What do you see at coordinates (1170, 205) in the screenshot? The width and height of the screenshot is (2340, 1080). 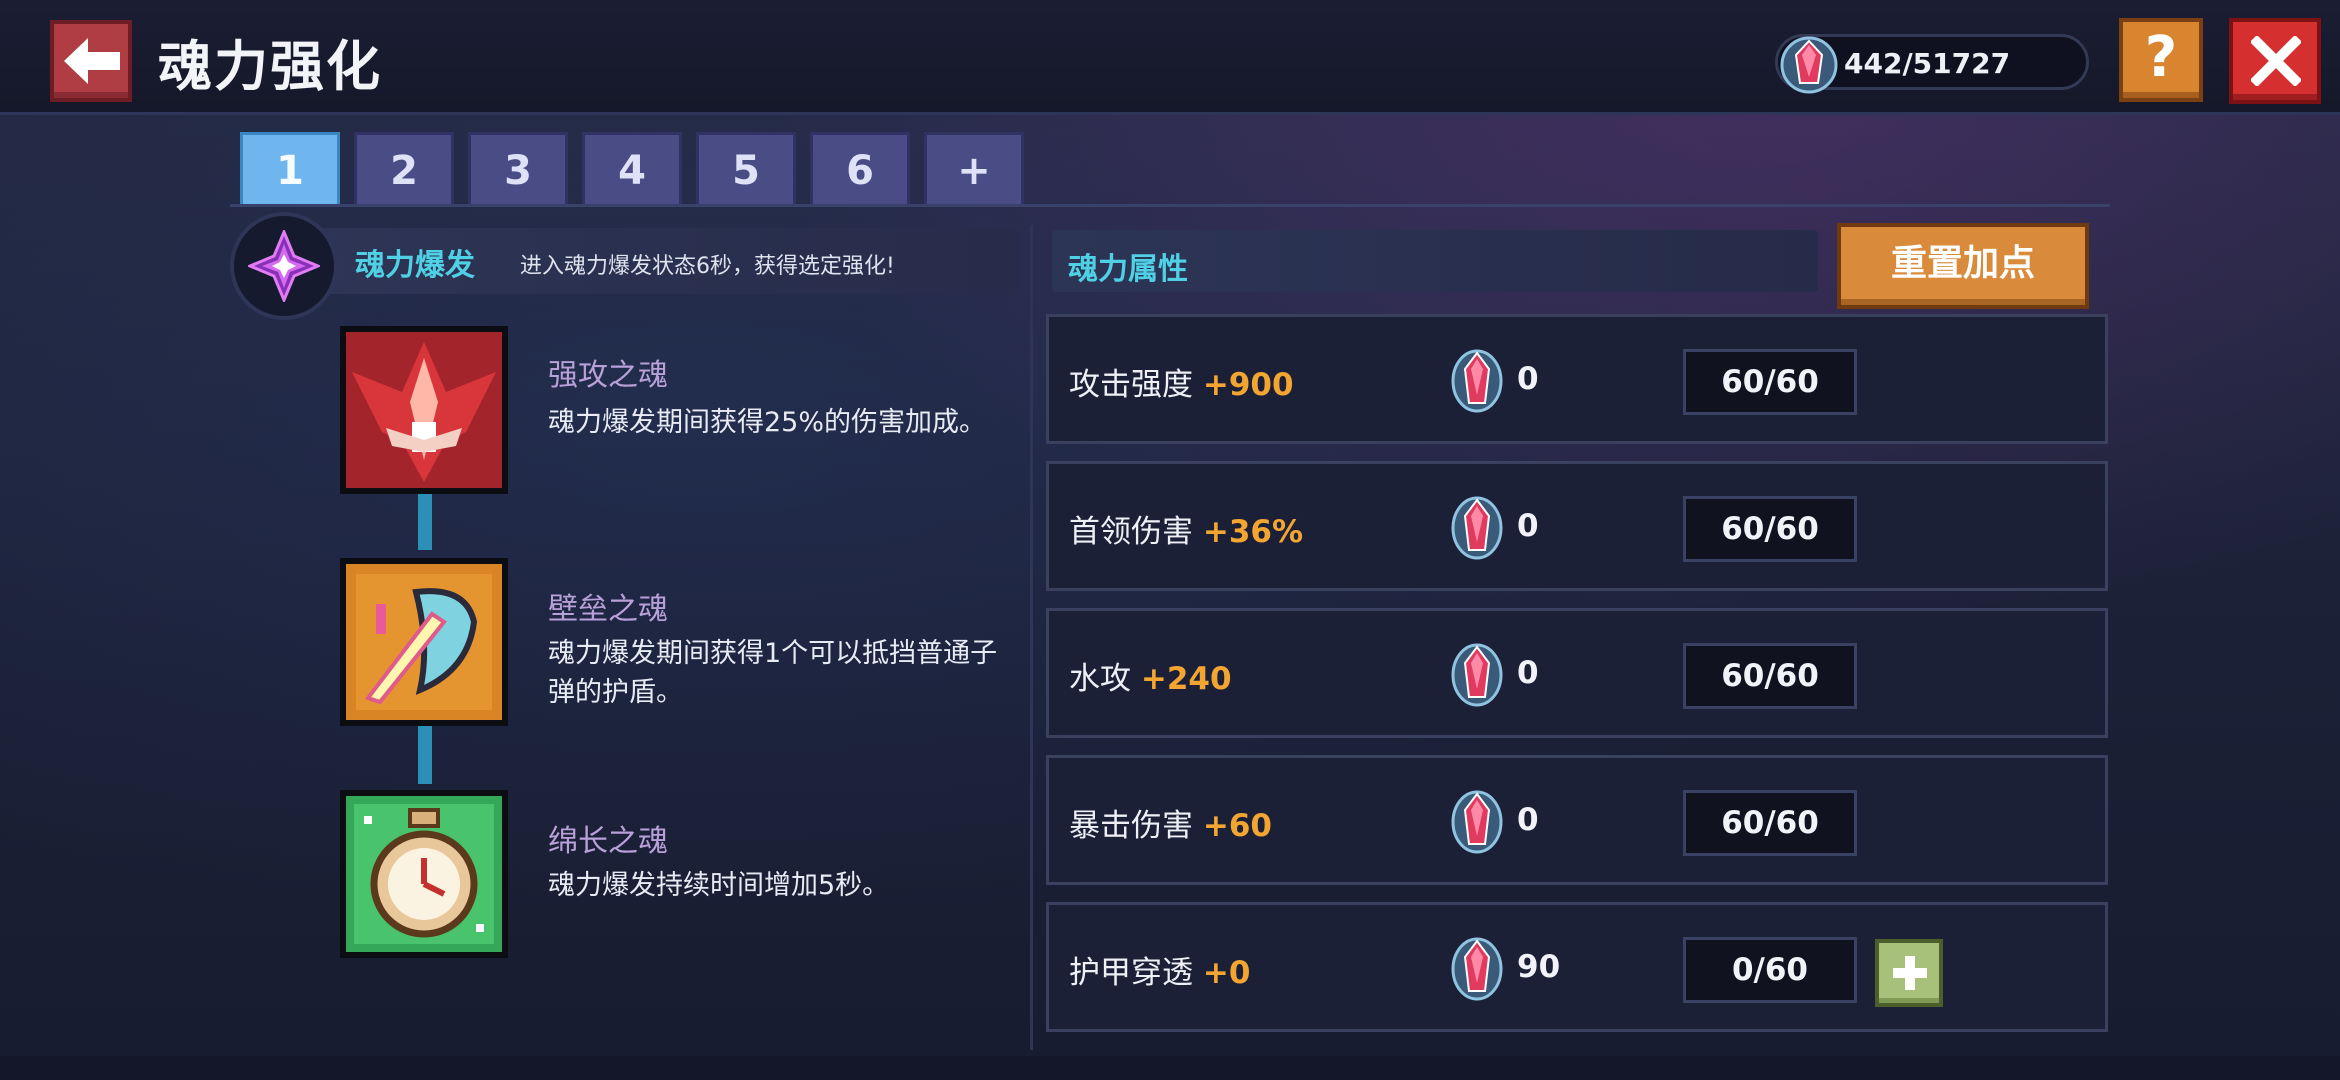 I see `tab-divider` at bounding box center [1170, 205].